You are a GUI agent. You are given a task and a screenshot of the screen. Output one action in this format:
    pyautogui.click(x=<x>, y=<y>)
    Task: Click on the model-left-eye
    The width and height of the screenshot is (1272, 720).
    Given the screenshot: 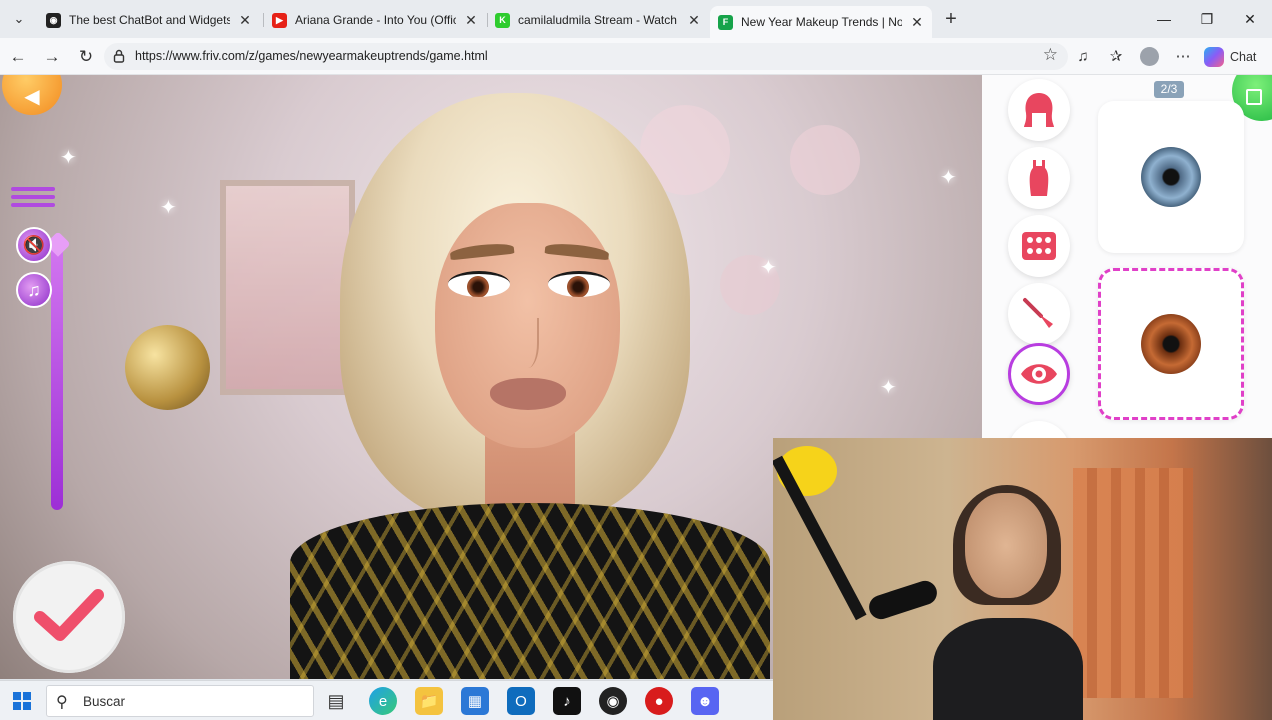 What is the action you would take?
    pyautogui.click(x=479, y=284)
    